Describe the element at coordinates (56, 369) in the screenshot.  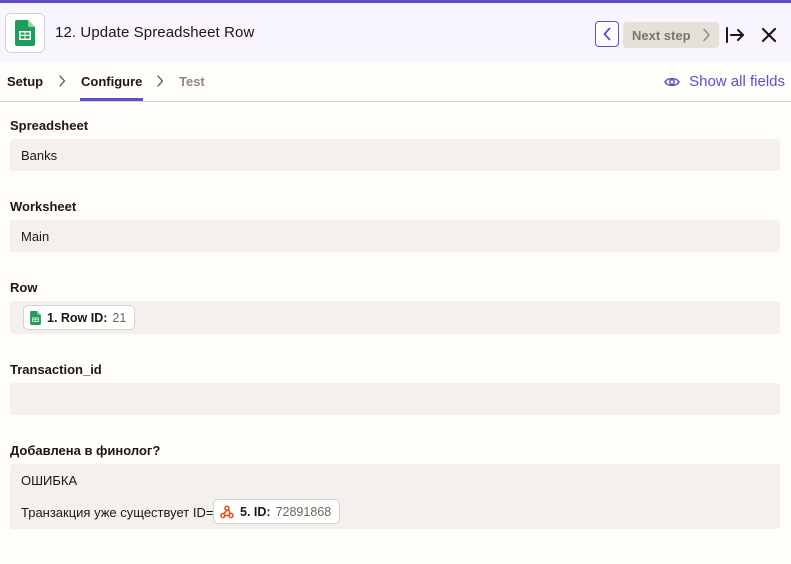
I see `transaction-id-label: Transaction_id` at that location.